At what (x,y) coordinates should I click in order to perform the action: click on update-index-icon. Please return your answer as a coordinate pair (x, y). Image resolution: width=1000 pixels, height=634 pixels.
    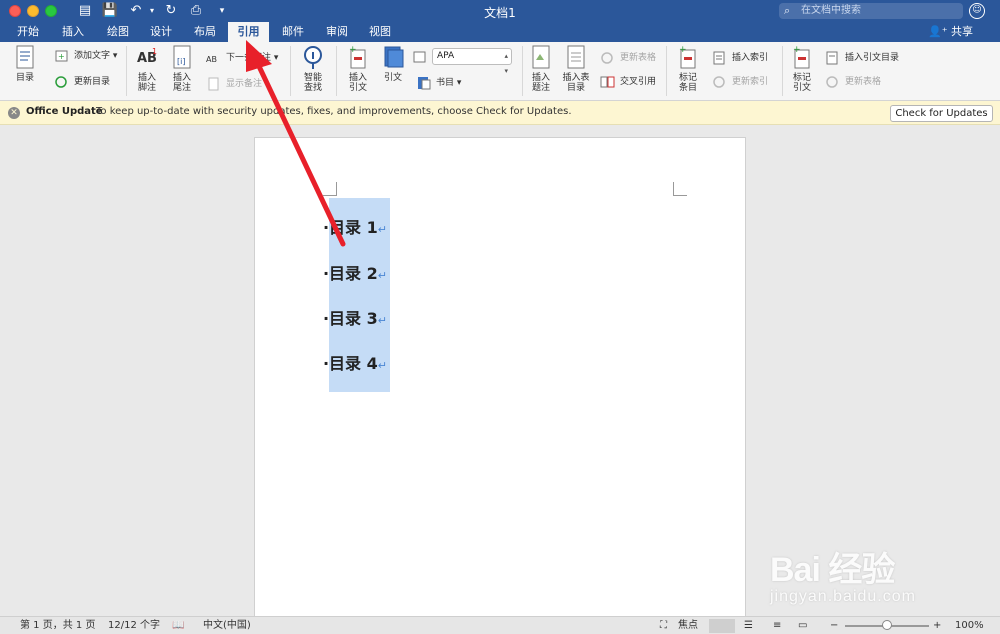
    Looking at the image, I should click on (719, 82).